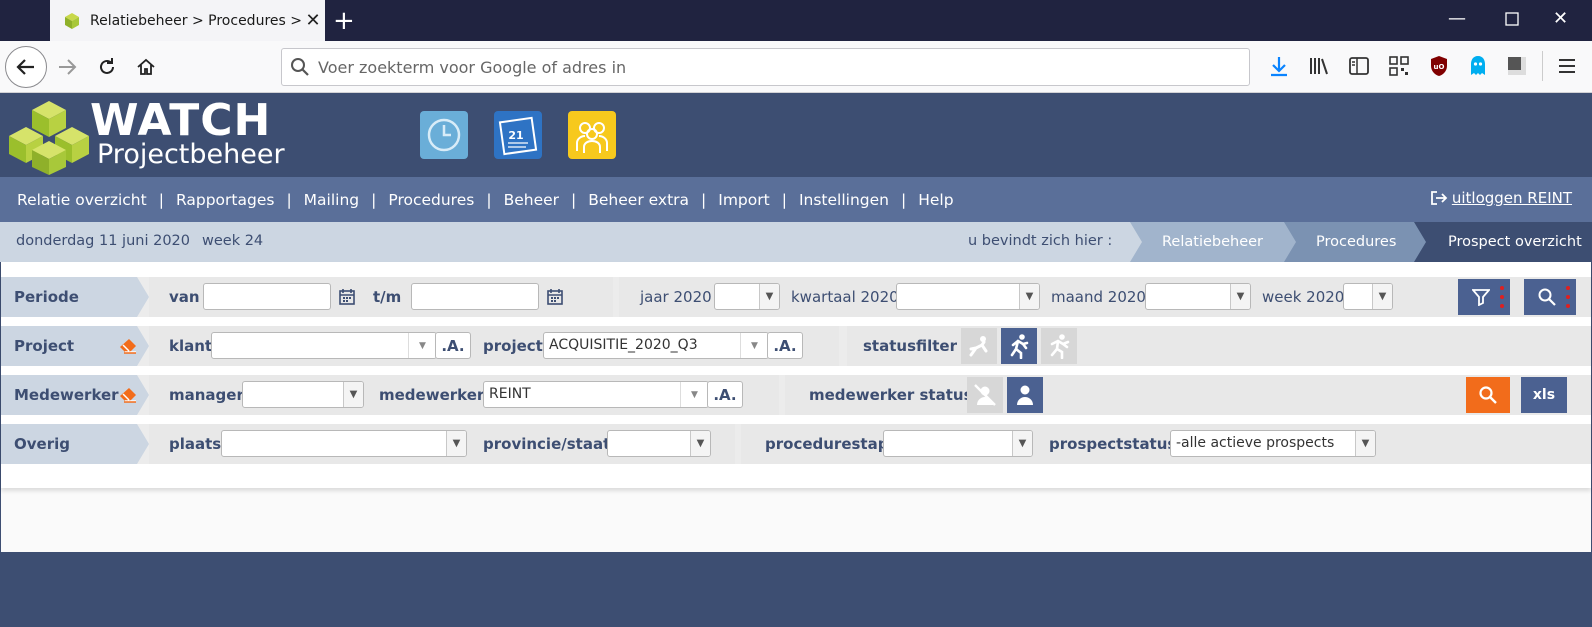 The image size is (1592, 627). Describe the element at coordinates (1059, 346) in the screenshot. I see `status-sprint-button` at that location.